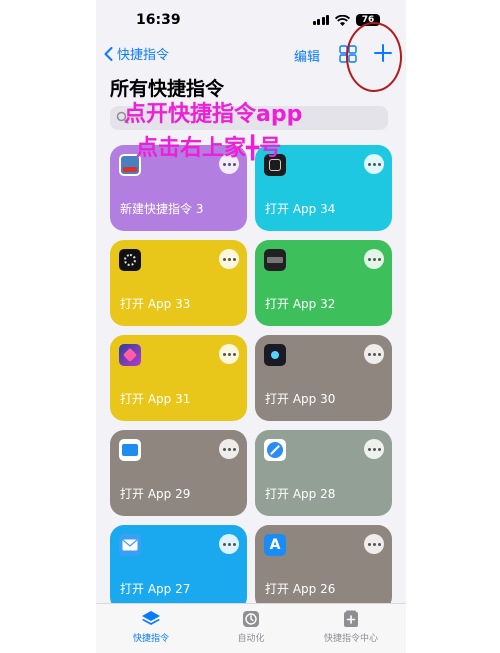  What do you see at coordinates (350, 639) in the screenshot?
I see `tab-label: 快捷指令中心` at bounding box center [350, 639].